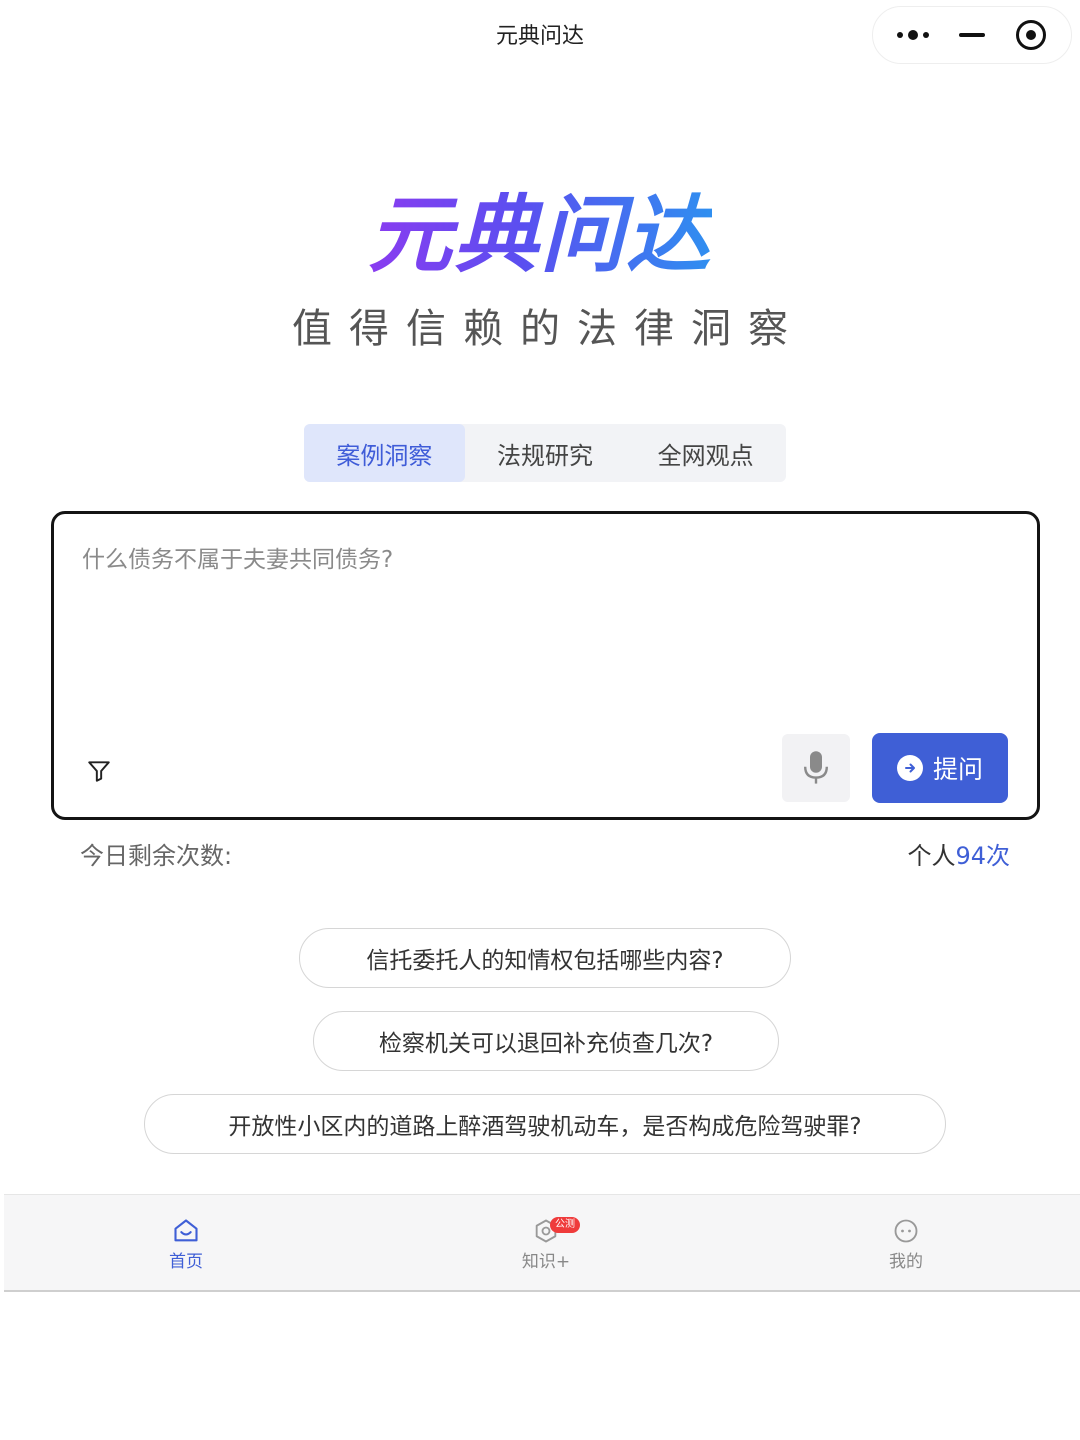  I want to click on tabbar-item-profile: 我的, so click(906, 1244).